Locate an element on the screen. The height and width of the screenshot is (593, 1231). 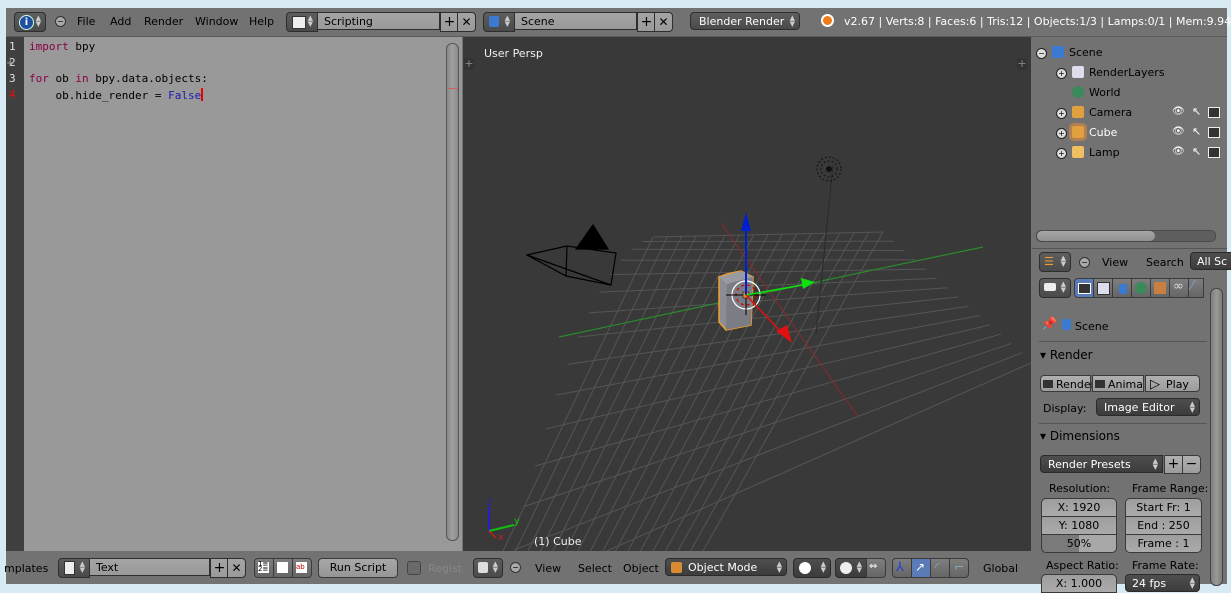
current-frame-field: Frame : 1 is located at coordinates (1163, 543).